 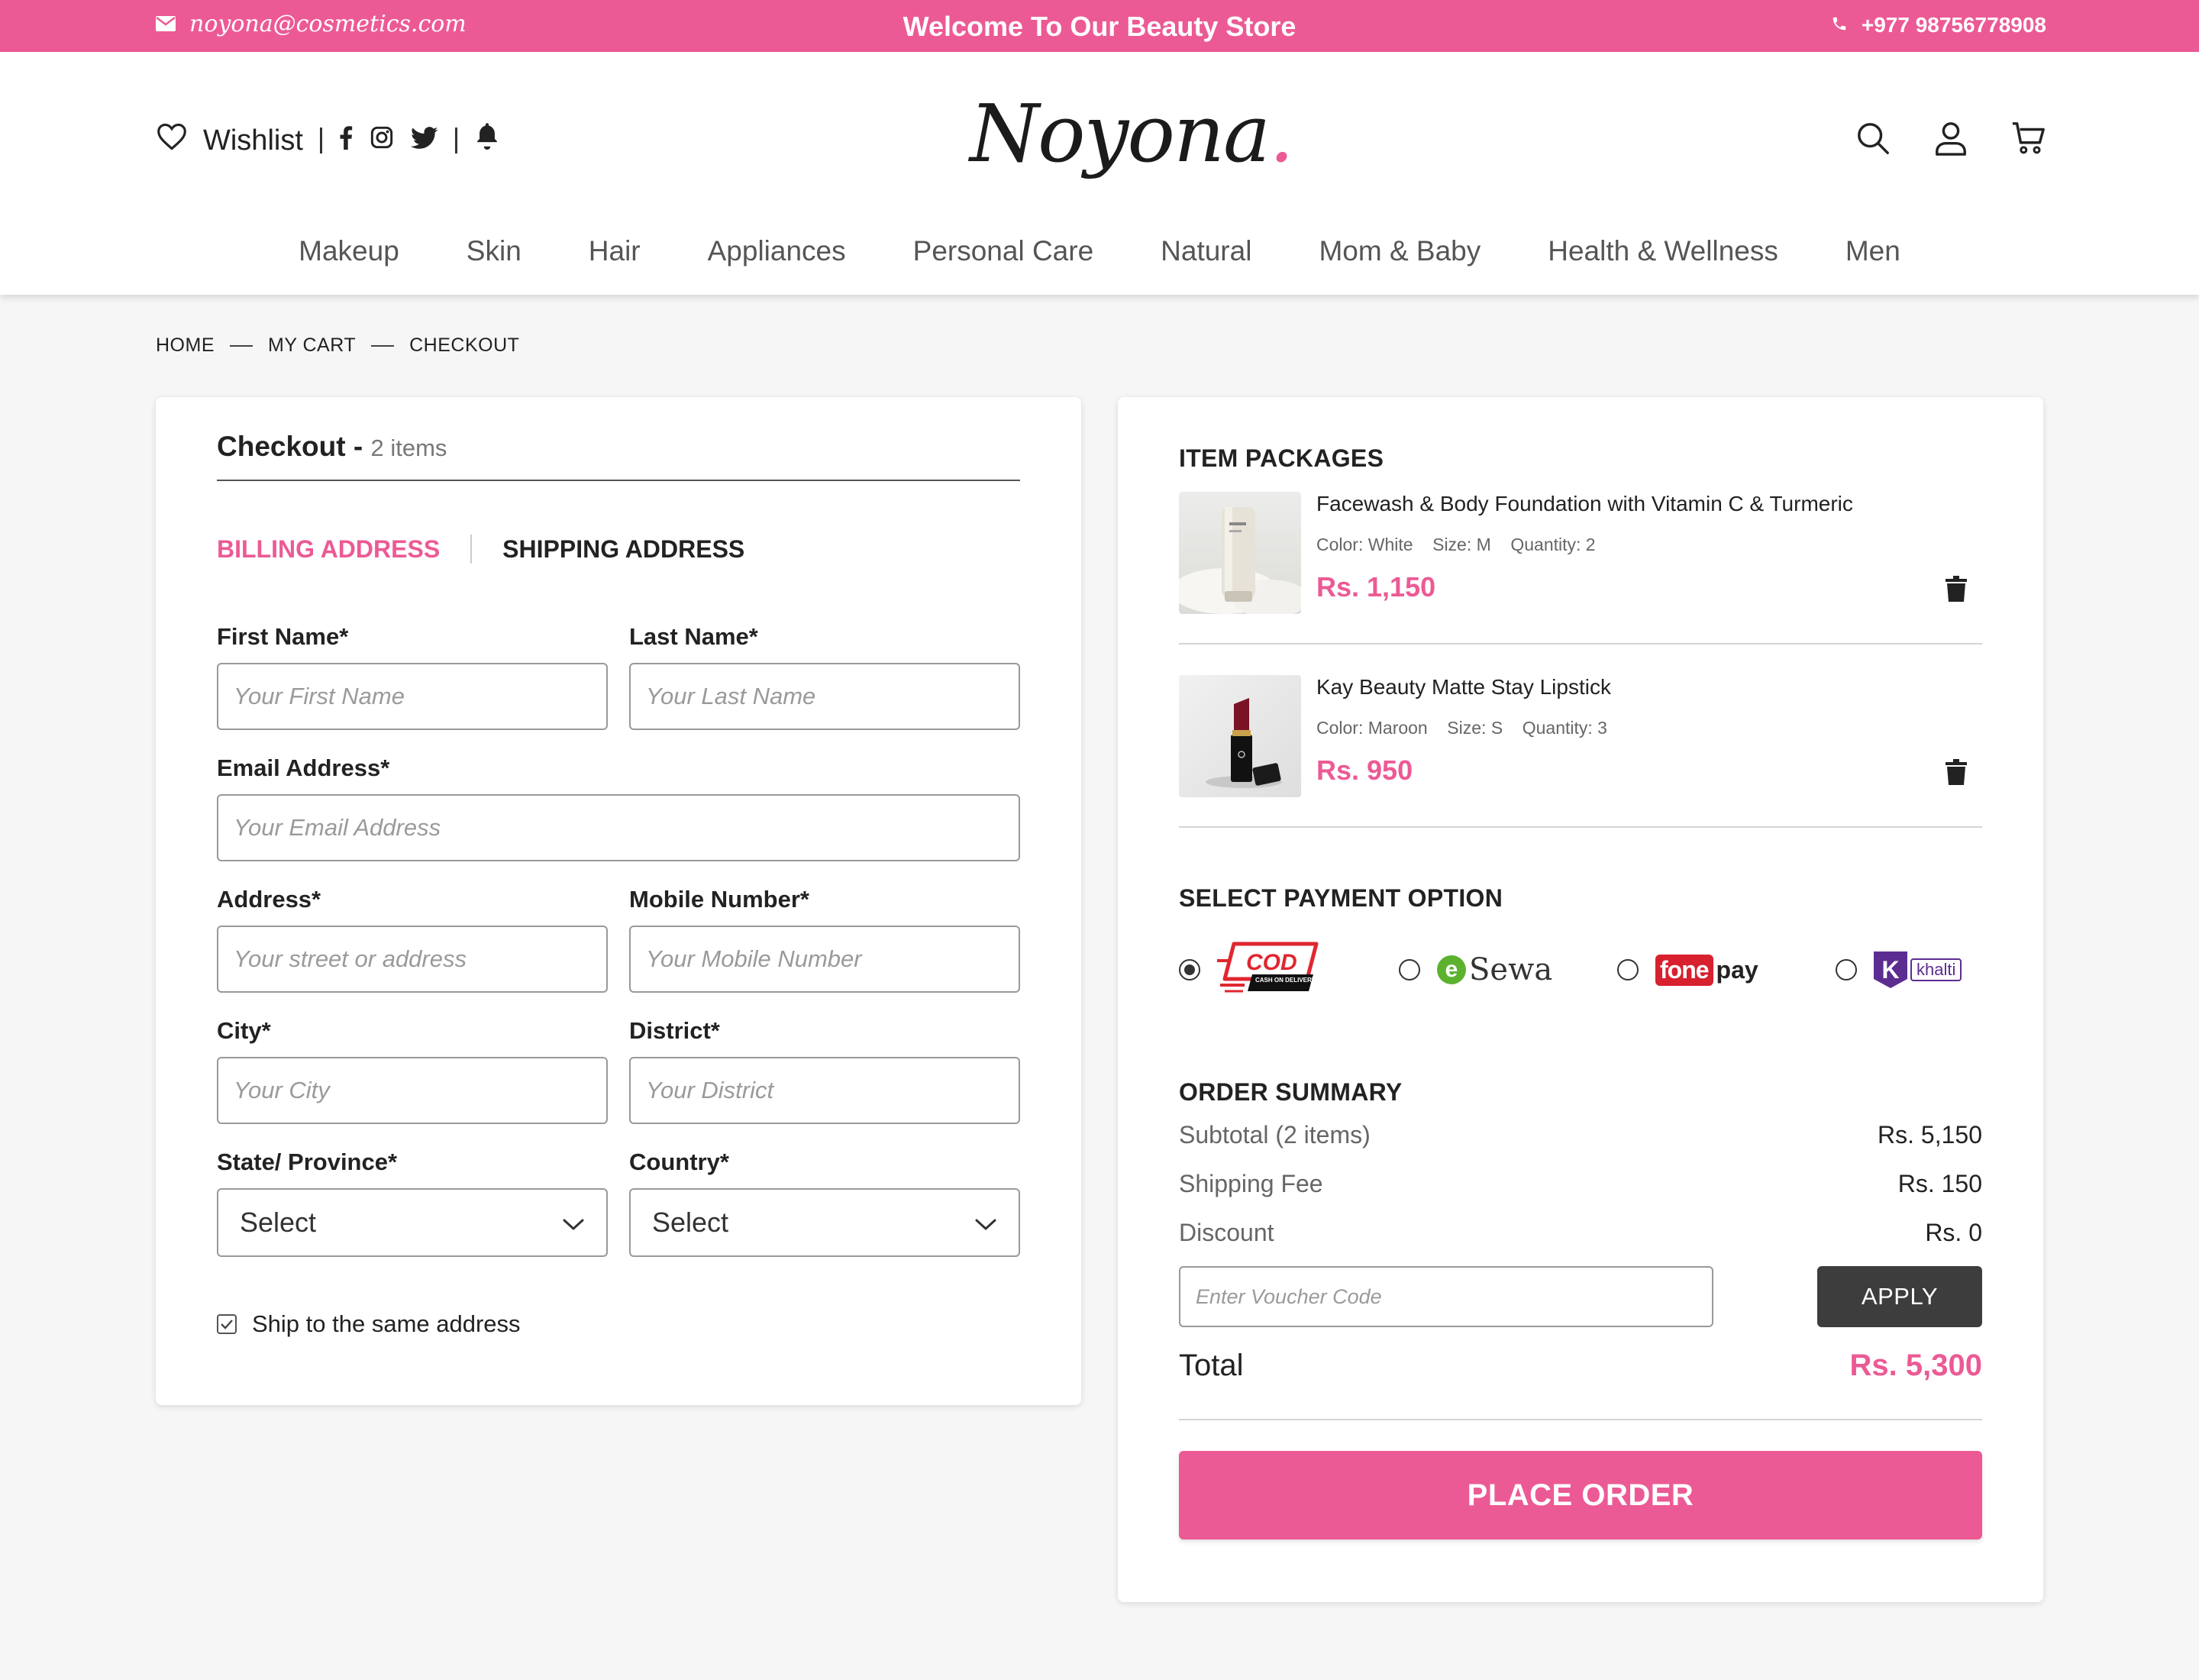 I want to click on shipping-fee-label: Shipping Fee, so click(x=1251, y=1184).